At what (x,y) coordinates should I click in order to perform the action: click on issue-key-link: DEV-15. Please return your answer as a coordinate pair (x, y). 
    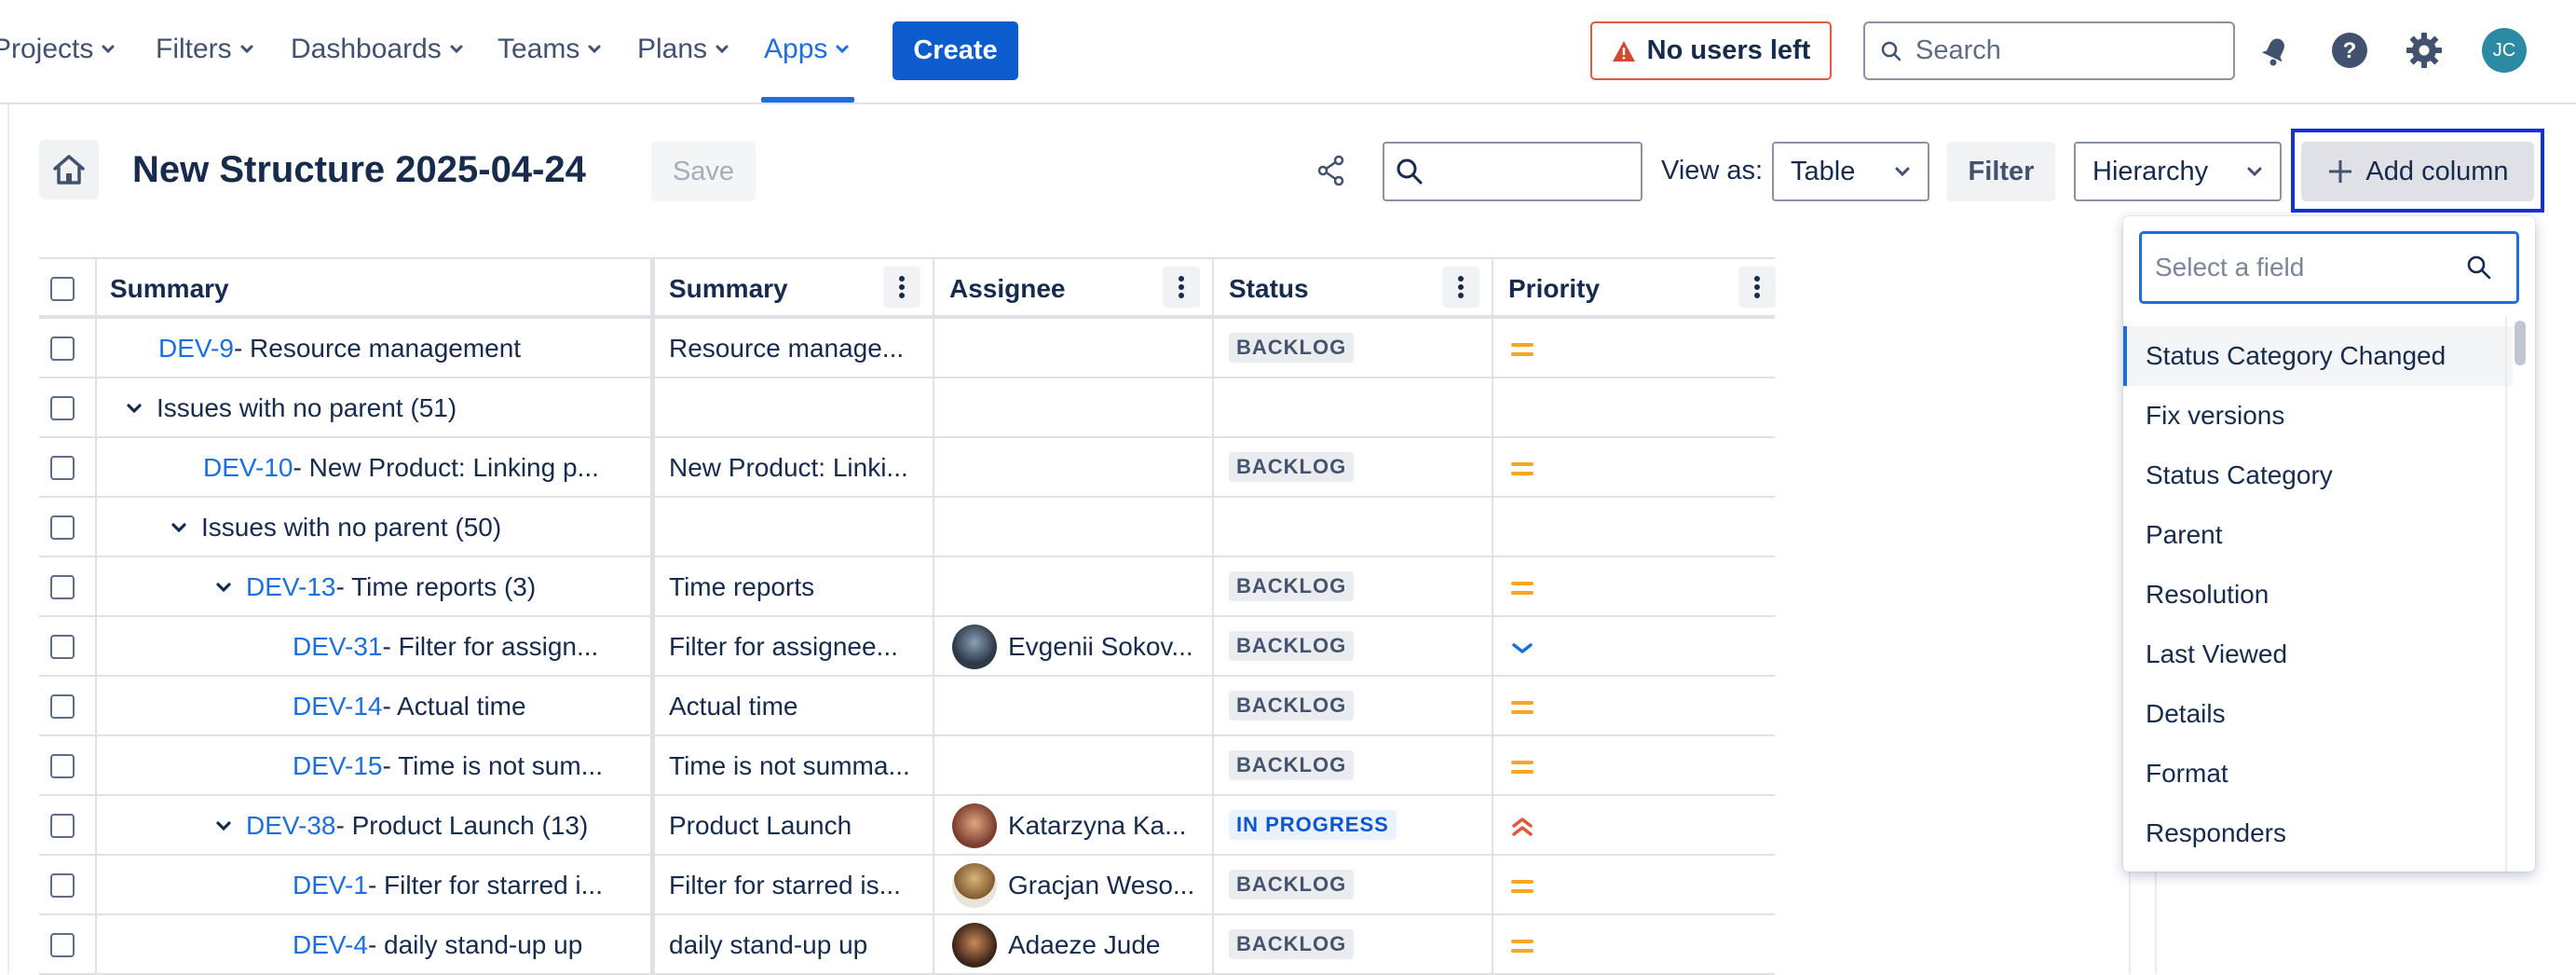
    Looking at the image, I should click on (338, 766).